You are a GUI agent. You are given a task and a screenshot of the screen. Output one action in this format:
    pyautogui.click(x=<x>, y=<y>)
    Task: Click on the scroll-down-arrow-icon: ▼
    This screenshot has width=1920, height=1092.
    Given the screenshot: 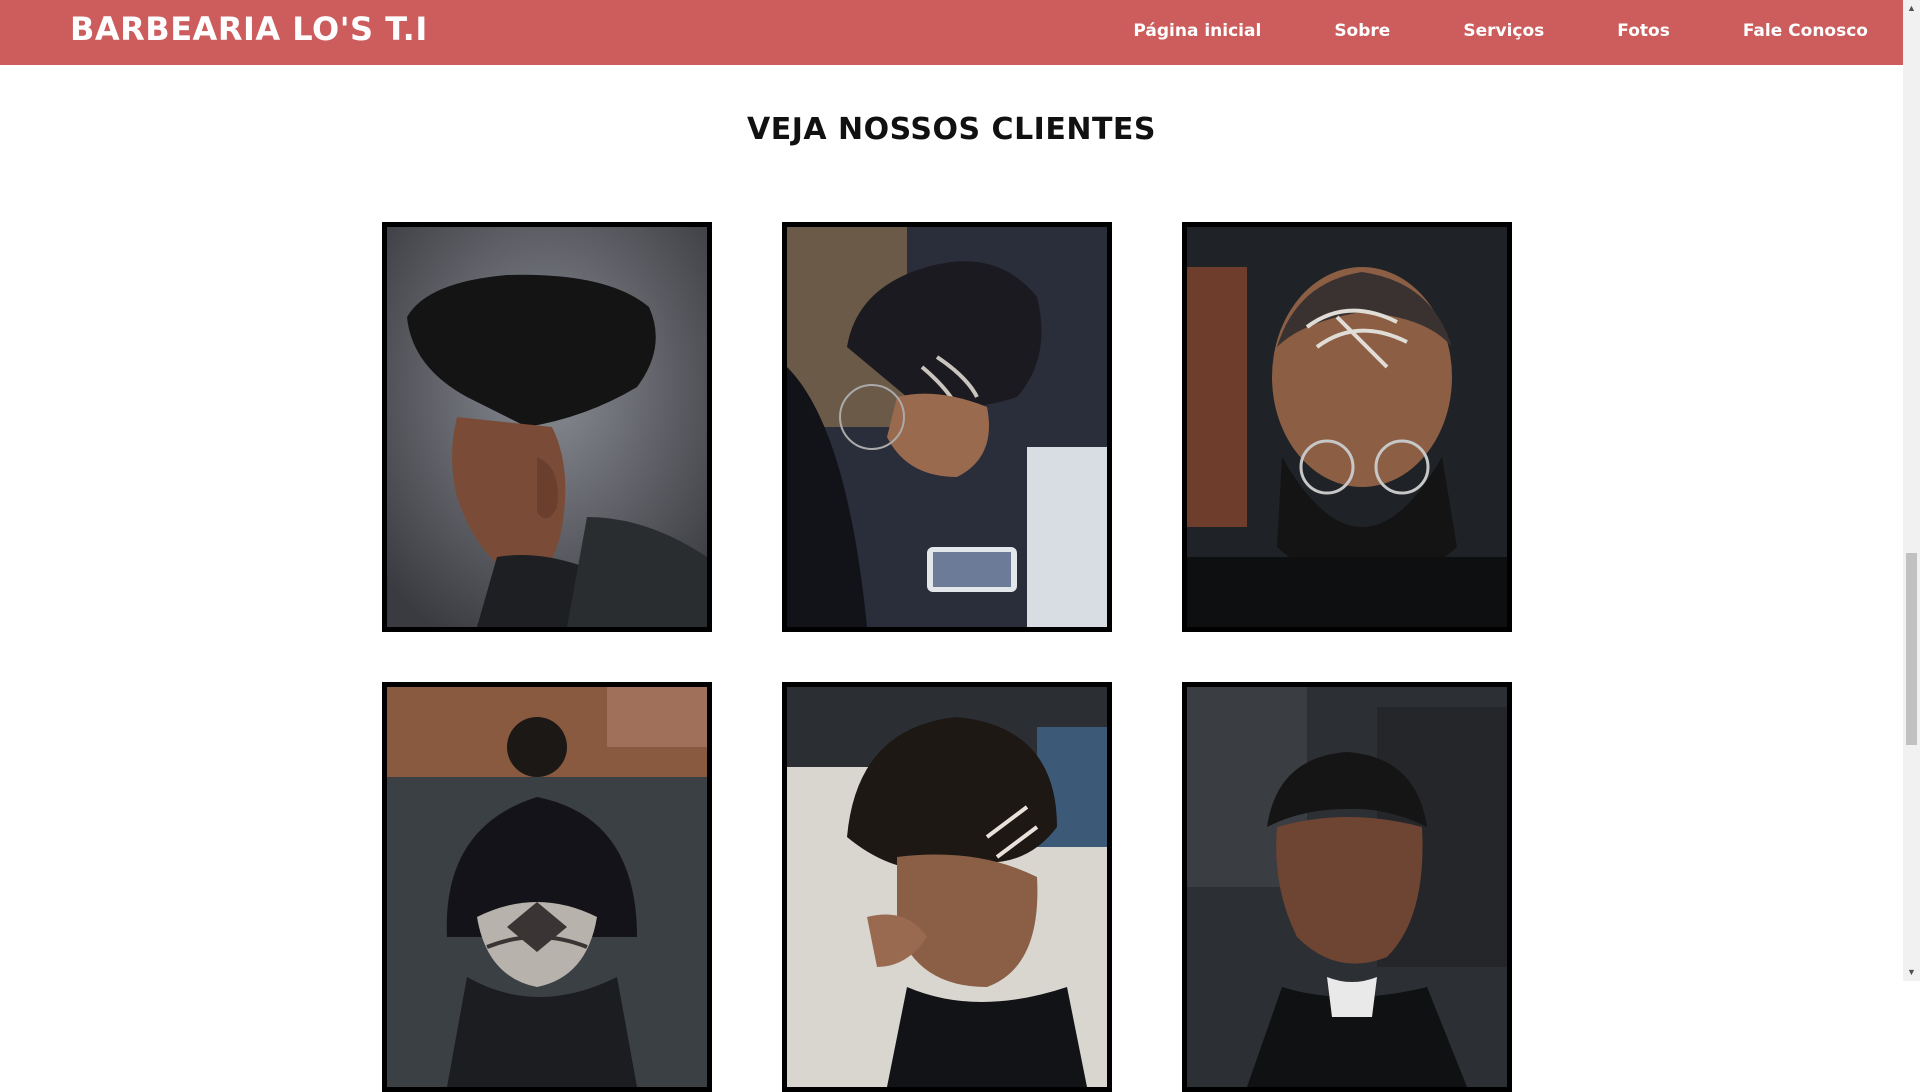 What is the action you would take?
    pyautogui.click(x=1911, y=972)
    